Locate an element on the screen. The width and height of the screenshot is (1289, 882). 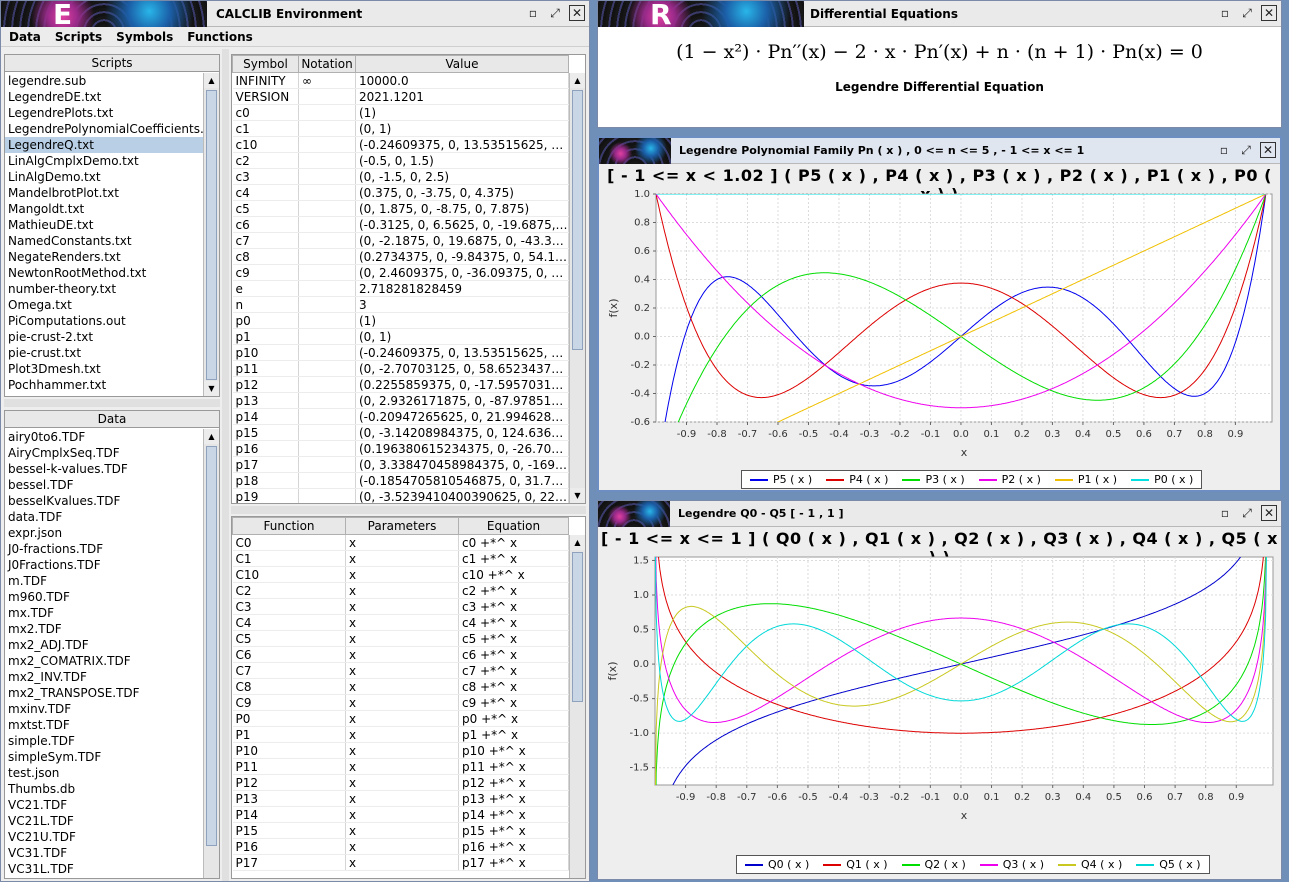
table-row: C4 x c4 +*^ x is located at coordinates (400, 622).